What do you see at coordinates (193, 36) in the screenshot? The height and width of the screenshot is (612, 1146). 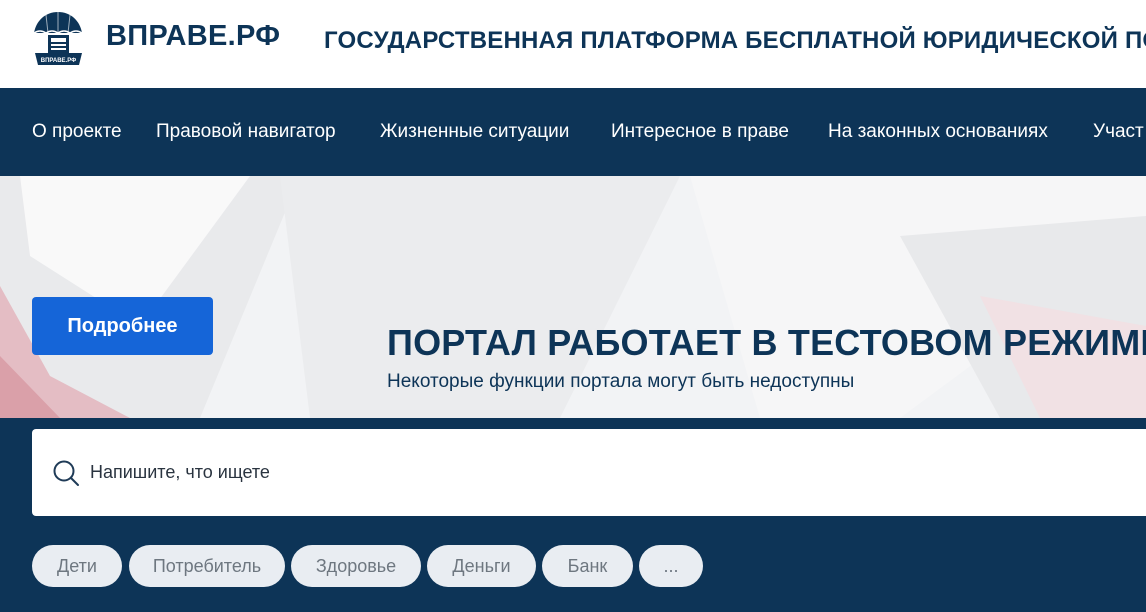 I see `site-brand: ВПРАВЕ.РФ` at bounding box center [193, 36].